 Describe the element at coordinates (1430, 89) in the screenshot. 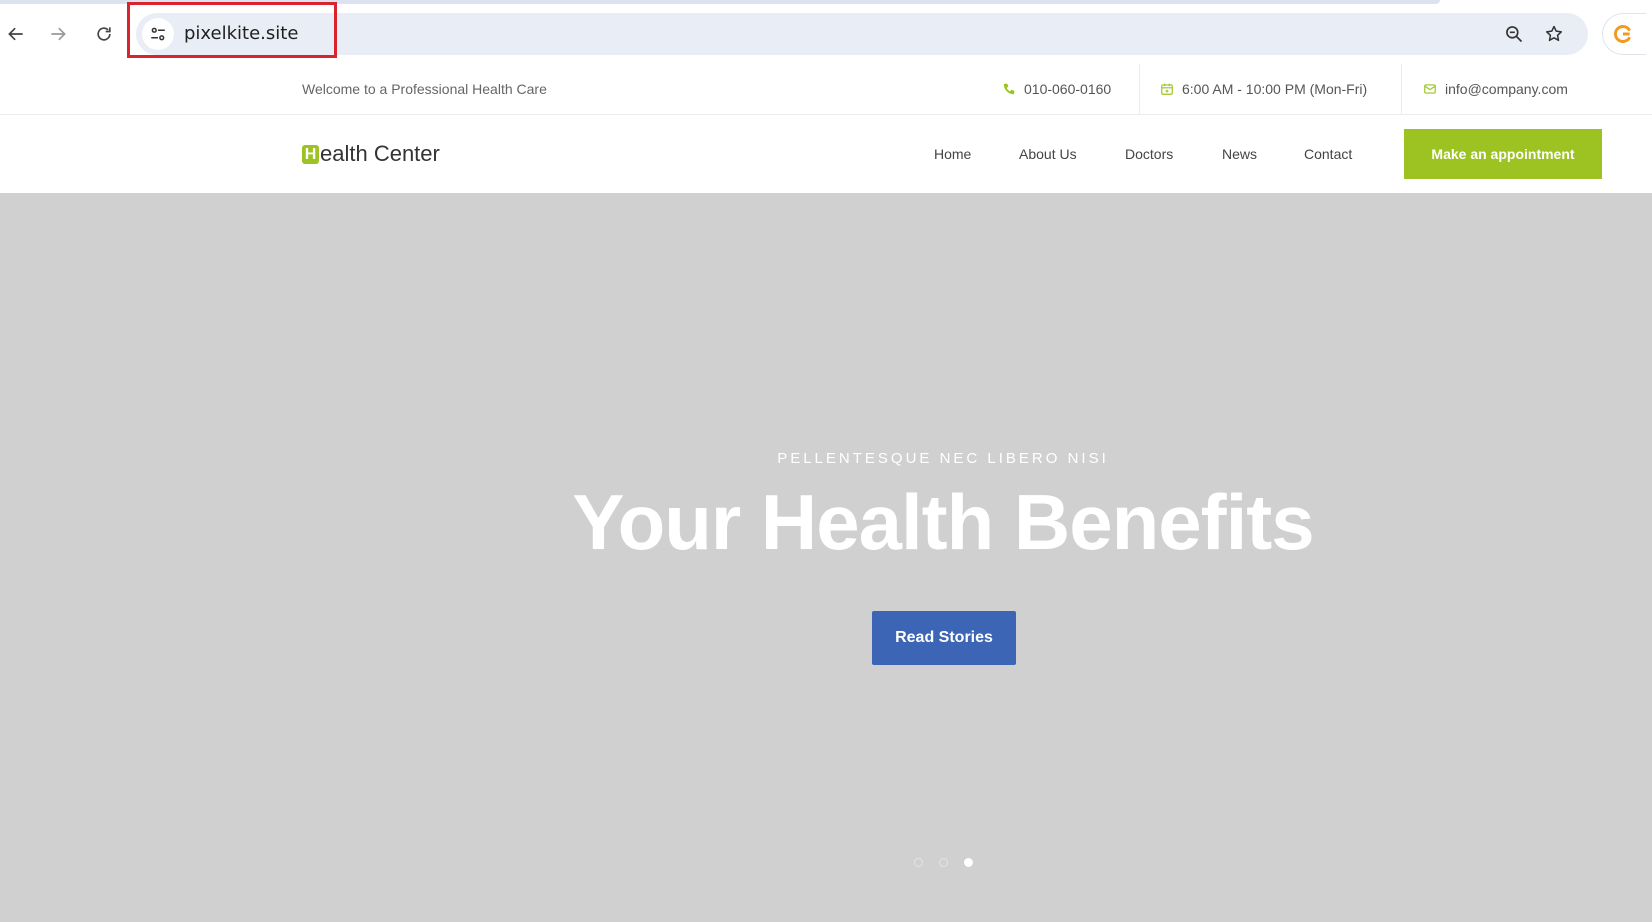

I see `envelope-icon` at that location.